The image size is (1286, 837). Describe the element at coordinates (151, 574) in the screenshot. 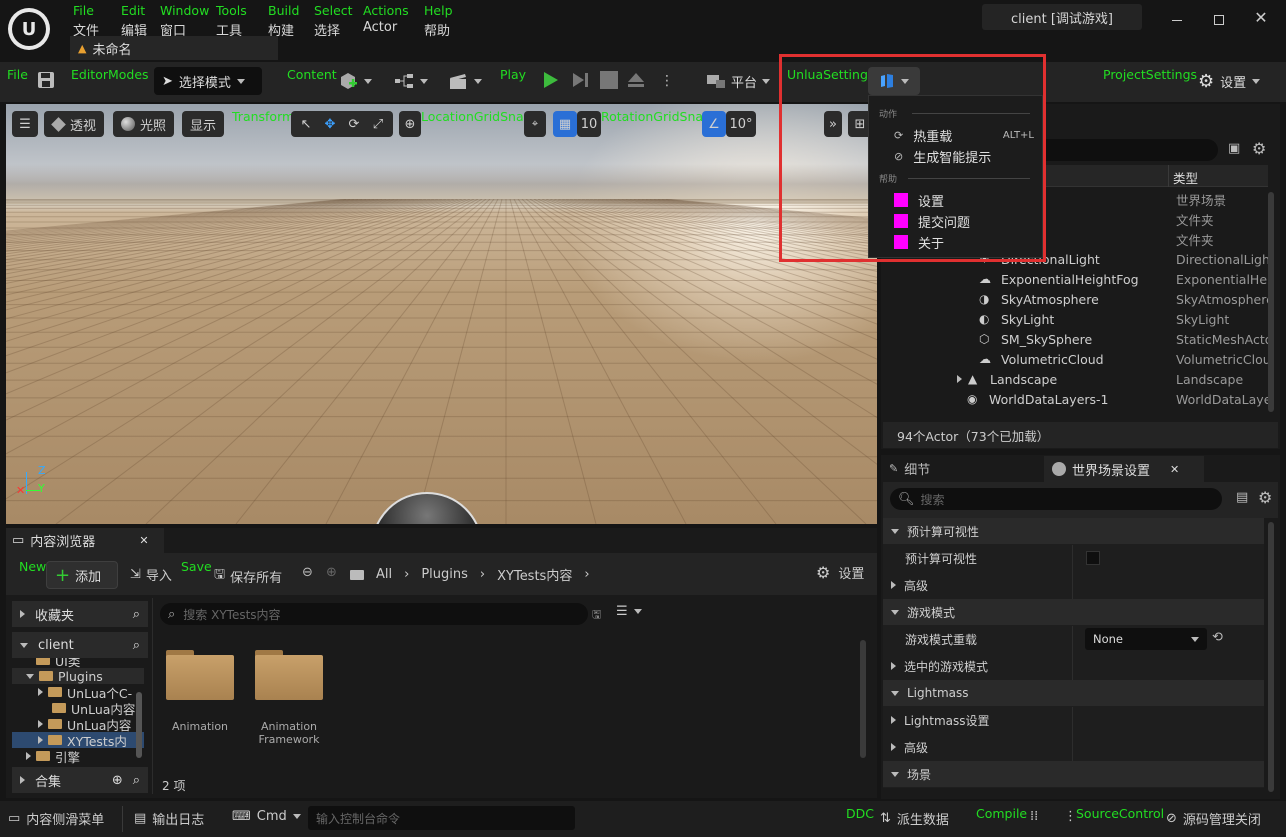

I see `import-button: ⇲ 导入` at that location.